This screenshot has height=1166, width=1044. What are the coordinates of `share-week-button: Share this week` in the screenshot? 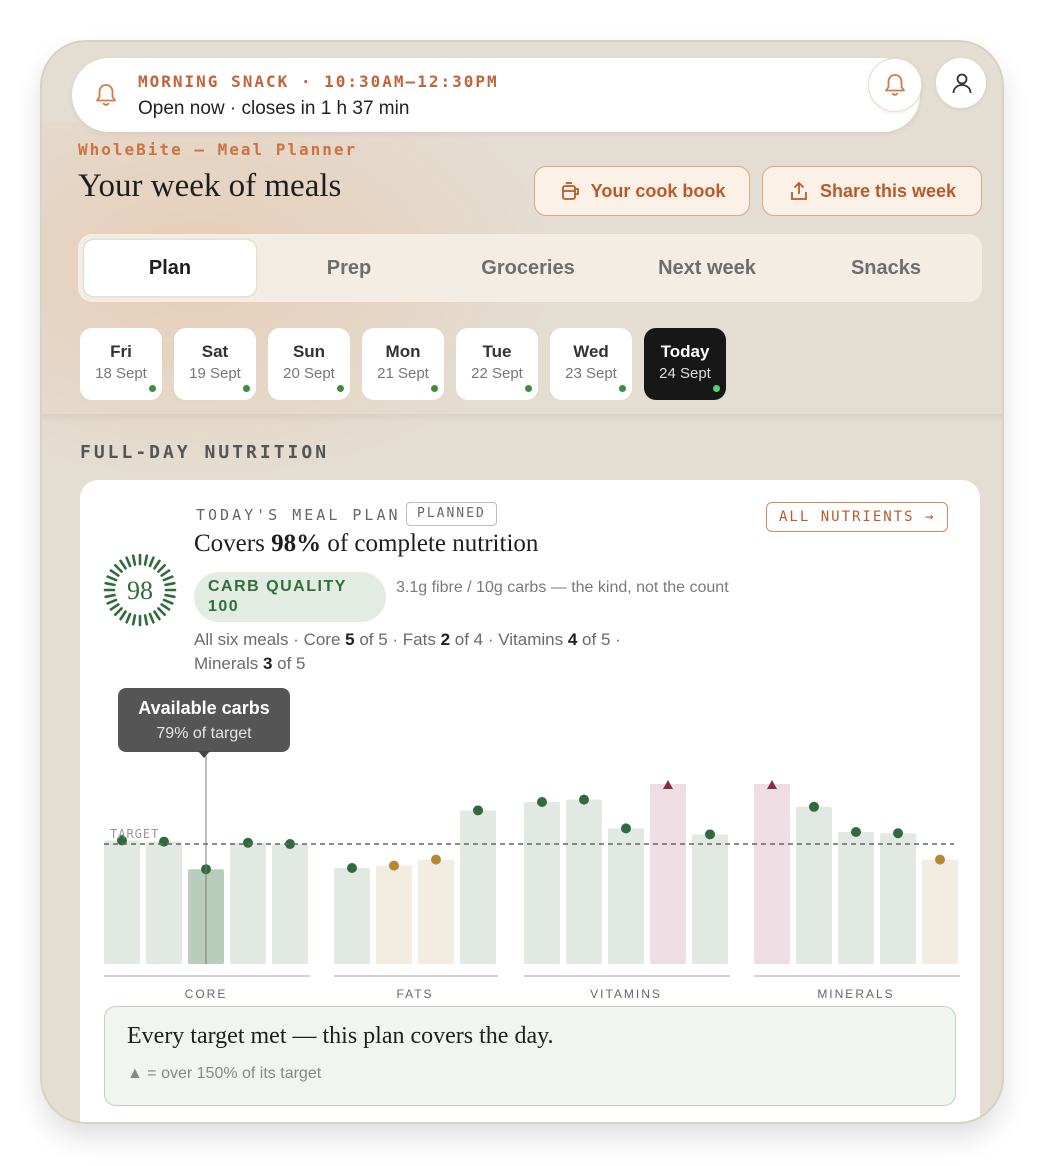 It's located at (872, 191).